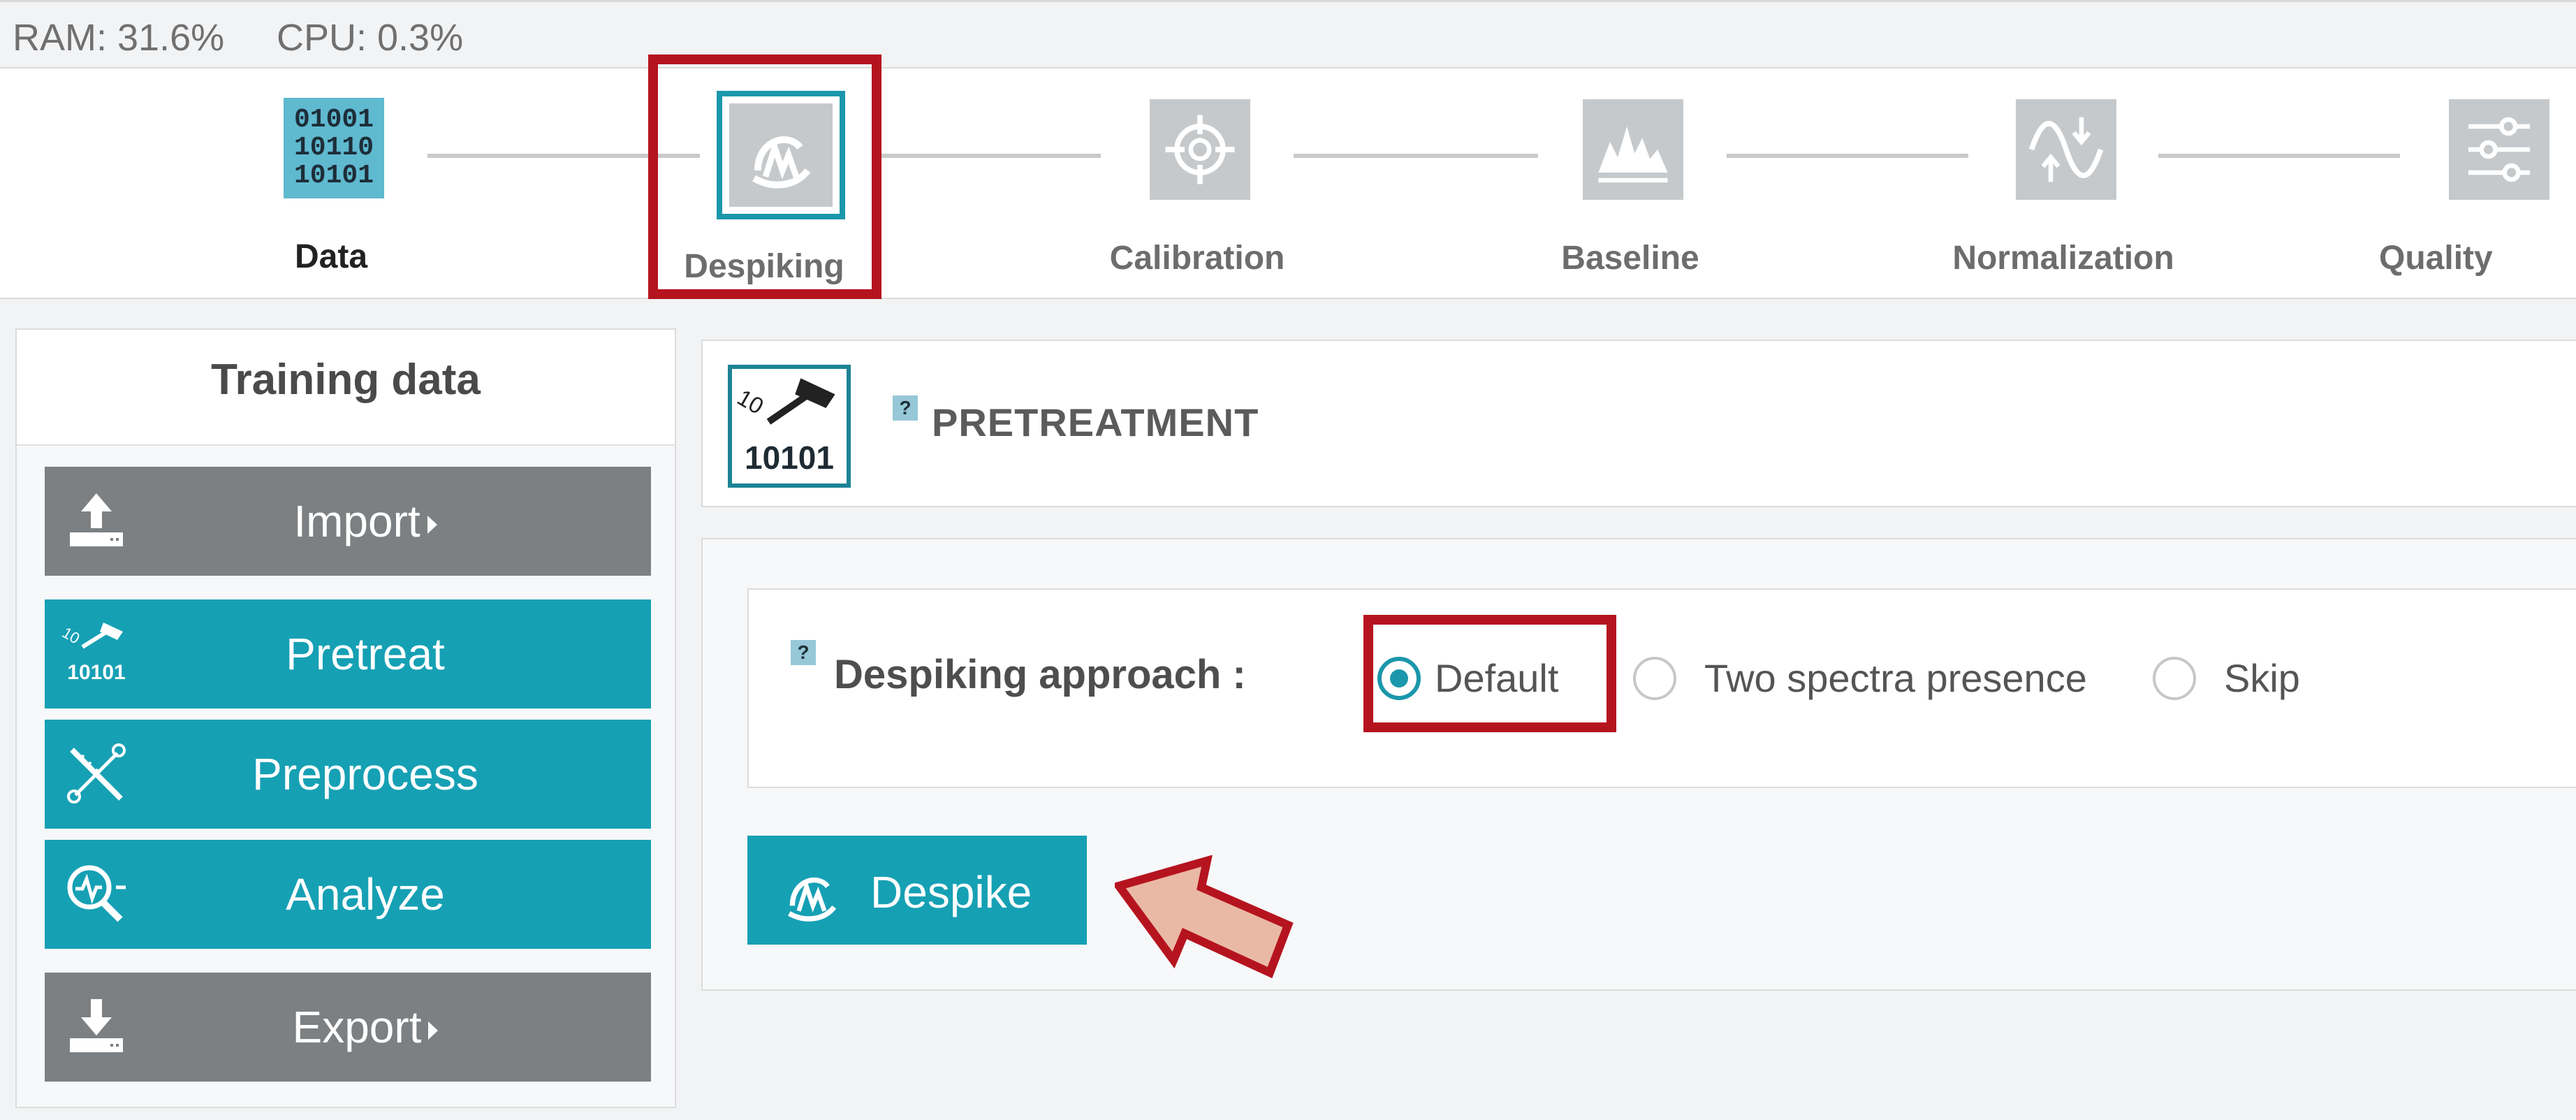  Describe the element at coordinates (366, 654) in the screenshot. I see `pretreat-label: Pretreat` at that location.